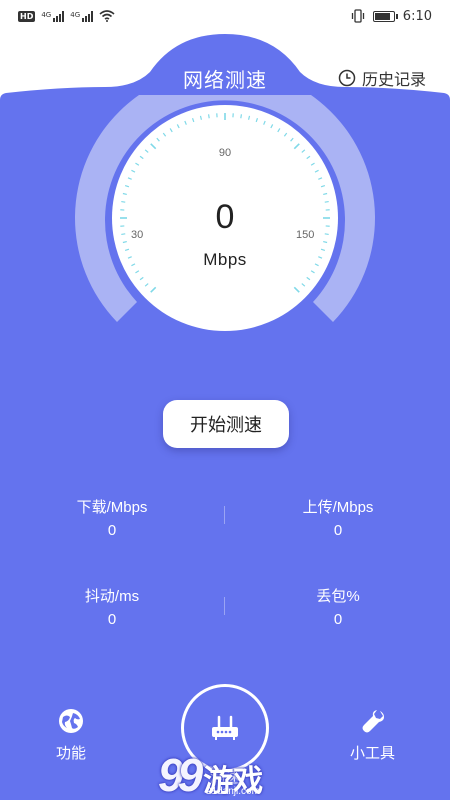 The height and width of the screenshot is (800, 450). Describe the element at coordinates (112, 596) in the screenshot. I see `jitter-label: 抖动/ms` at that location.